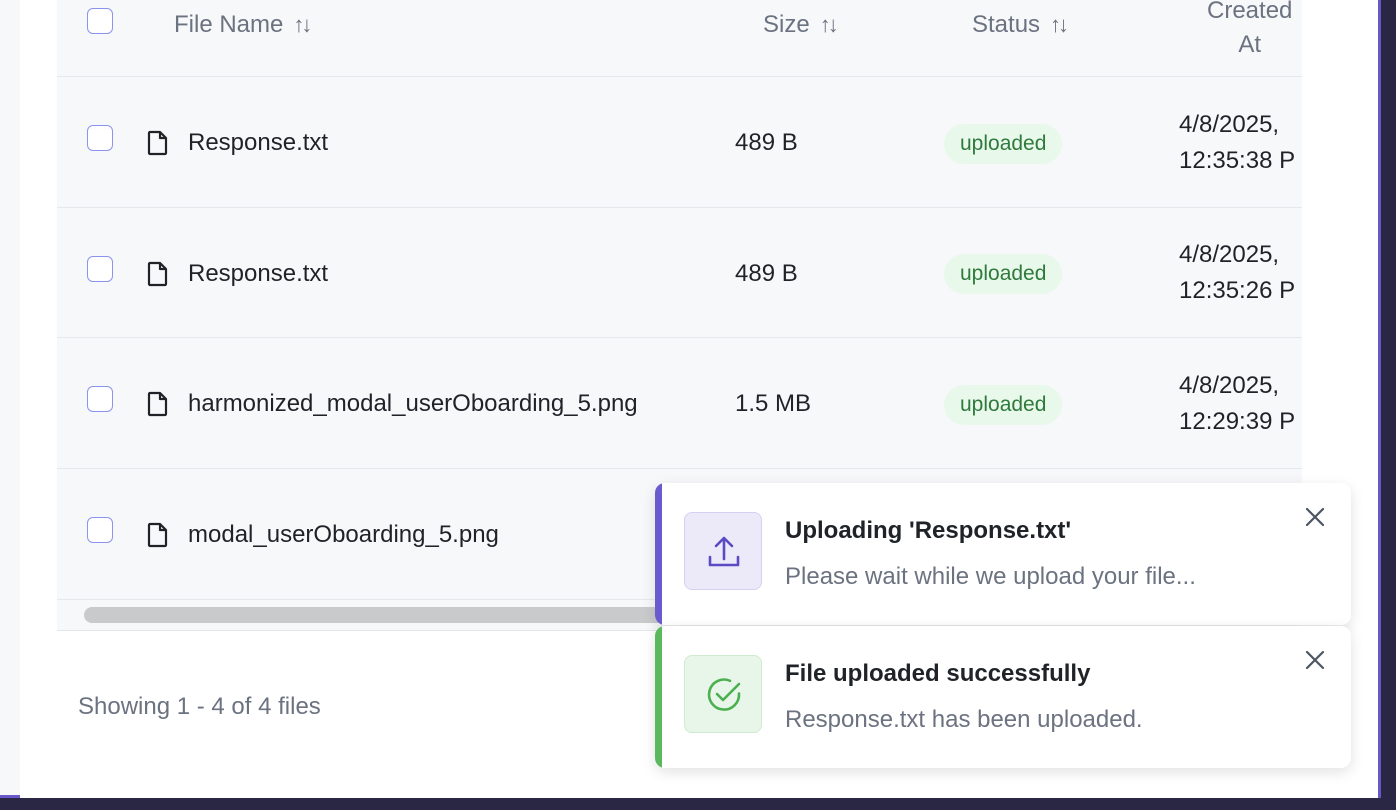 The height and width of the screenshot is (810, 1396). I want to click on upload-icon, so click(724, 551).